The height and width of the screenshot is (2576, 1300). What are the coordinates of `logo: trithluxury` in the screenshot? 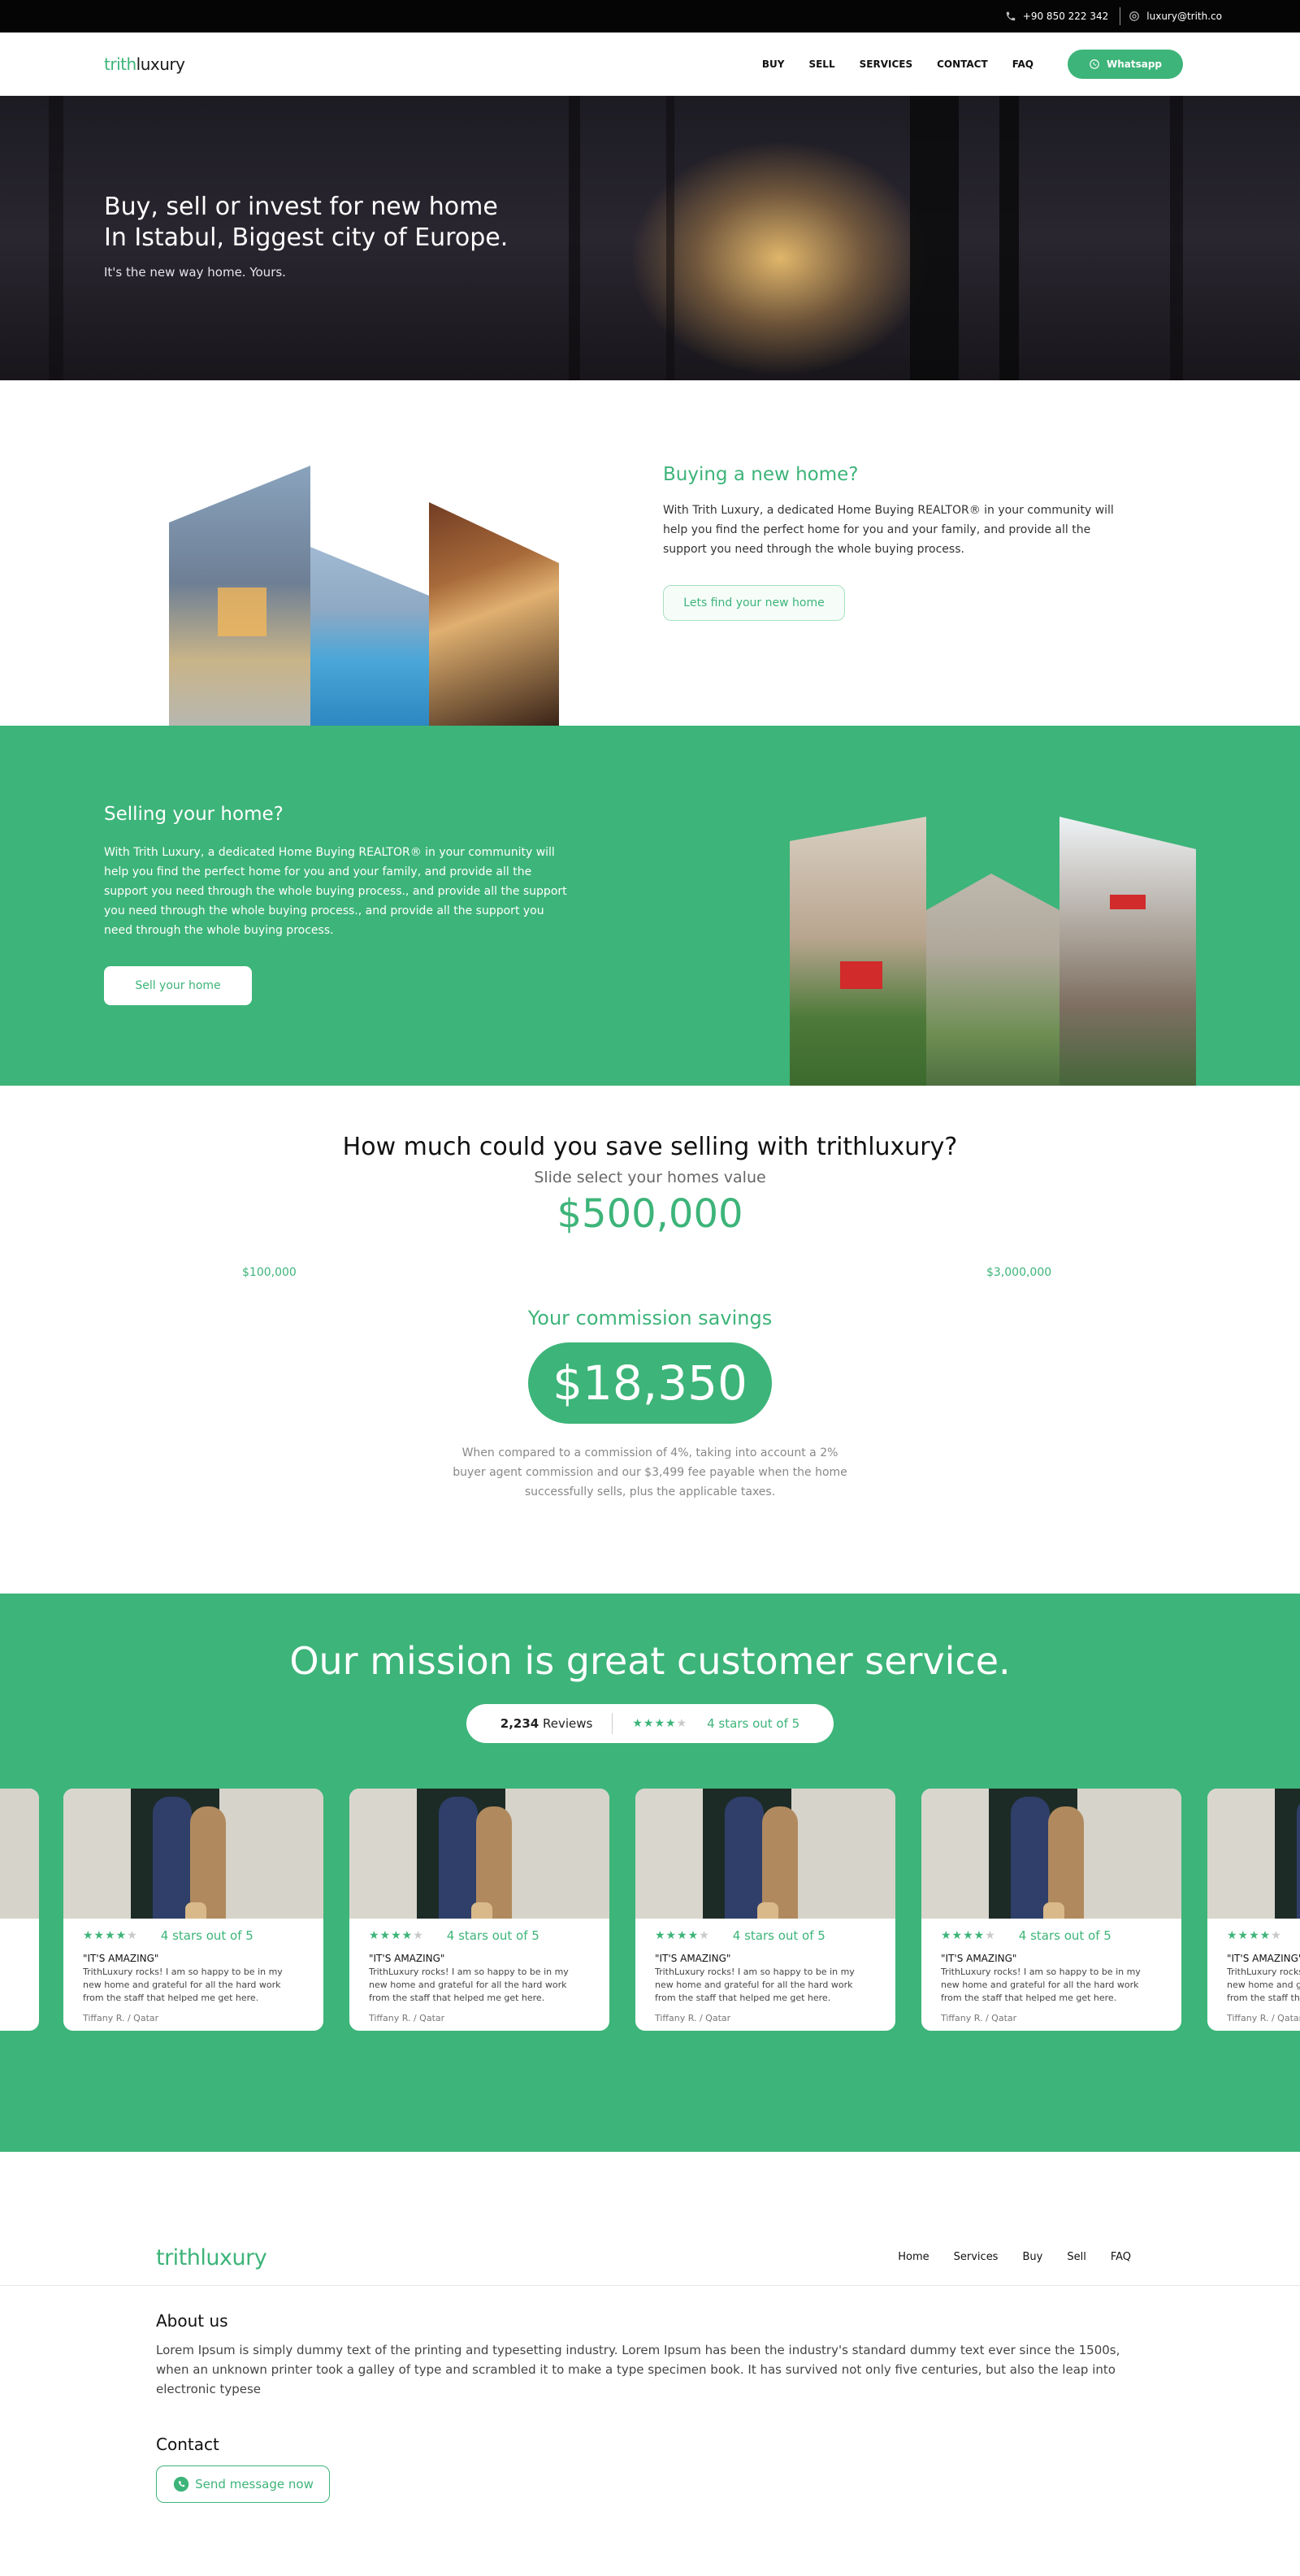 It's located at (145, 64).